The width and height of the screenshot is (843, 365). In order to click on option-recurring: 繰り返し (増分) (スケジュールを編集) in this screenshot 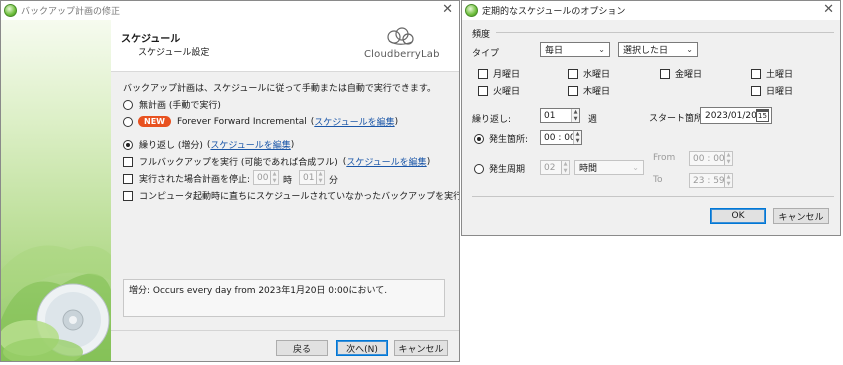, I will do `click(208, 144)`.